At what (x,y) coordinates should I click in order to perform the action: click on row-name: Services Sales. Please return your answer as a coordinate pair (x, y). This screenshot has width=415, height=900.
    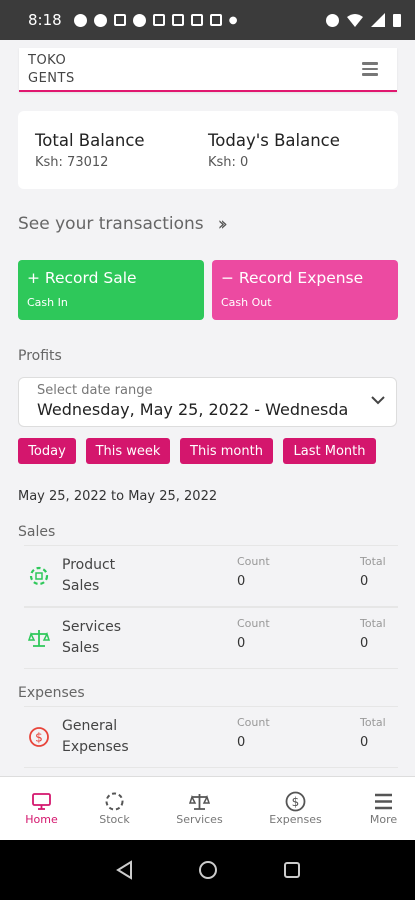
    Looking at the image, I should click on (92, 637).